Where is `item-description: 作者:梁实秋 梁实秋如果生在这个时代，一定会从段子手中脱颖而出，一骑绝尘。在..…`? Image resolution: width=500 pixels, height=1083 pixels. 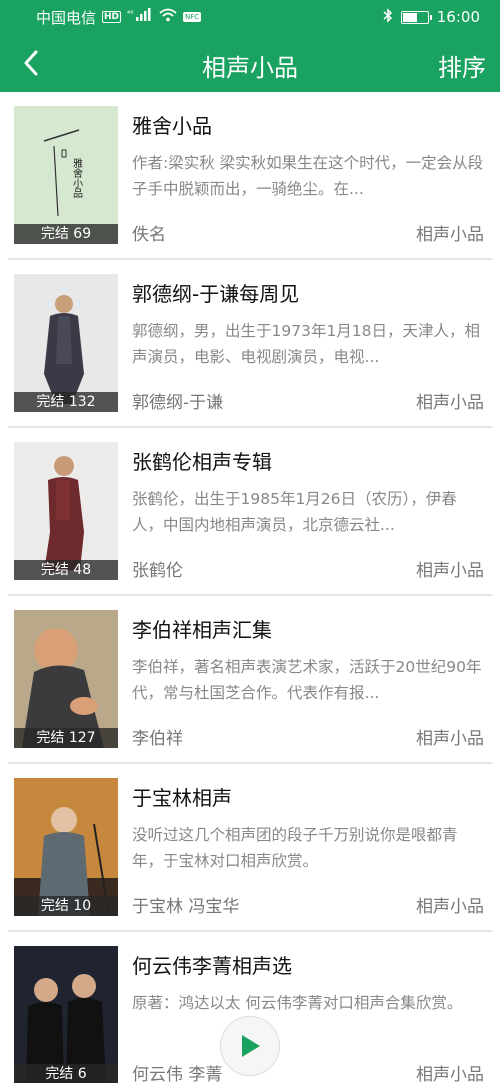 item-description: 作者:梁实秋 梁实秋如果生在这个时代，一定会从段子手中脱颖而出，一骑绝尘。在..… is located at coordinates (308, 176).